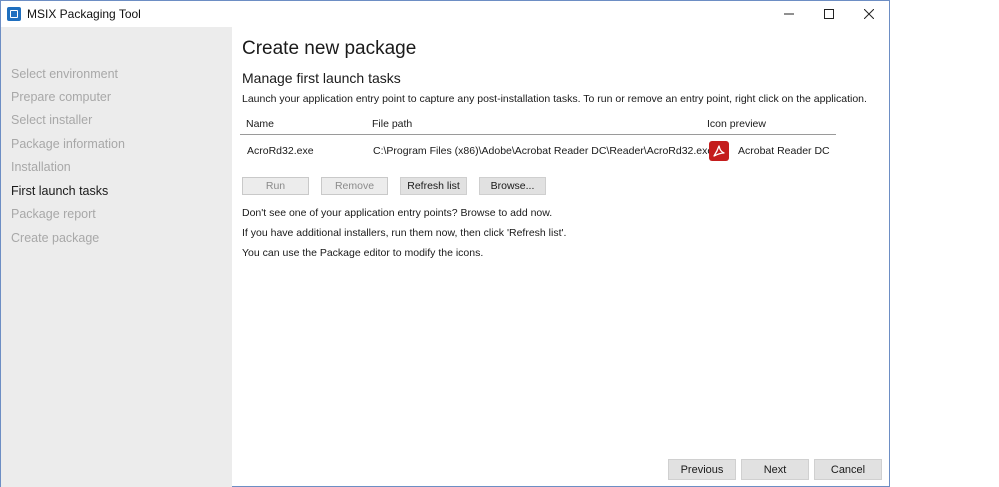 This screenshot has height=487, width=999. What do you see at coordinates (719, 151) in the screenshot?
I see `acrobat-pdf-icon` at bounding box center [719, 151].